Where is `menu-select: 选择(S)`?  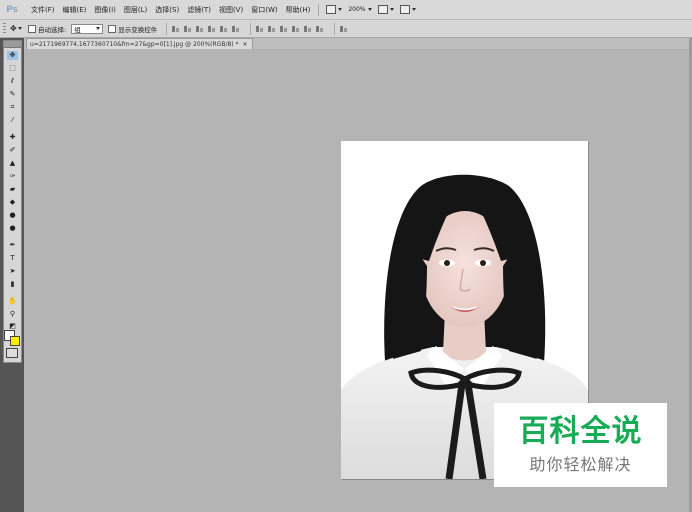
menu-select: 选择(S) is located at coordinates (167, 10).